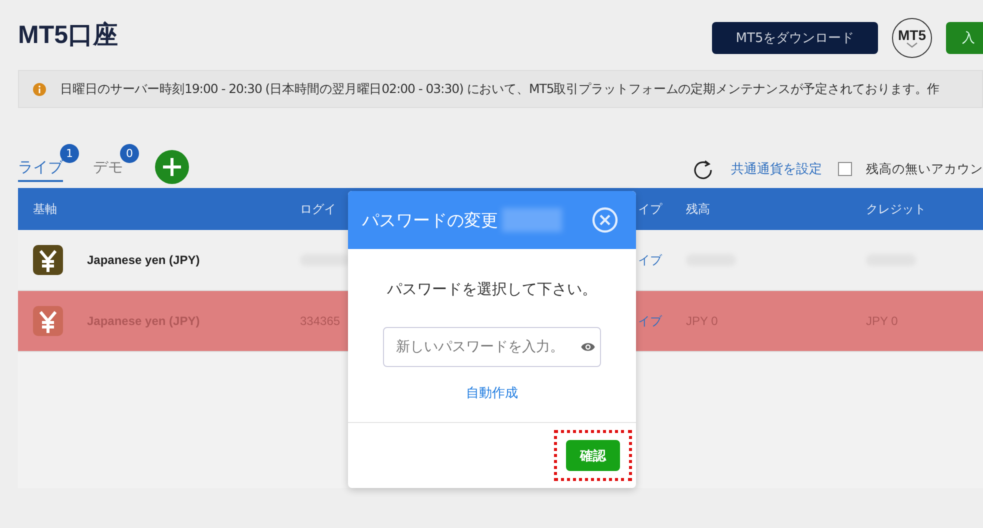 The height and width of the screenshot is (528, 983). What do you see at coordinates (45, 209) in the screenshot?
I see `column-header: 基軸` at bounding box center [45, 209].